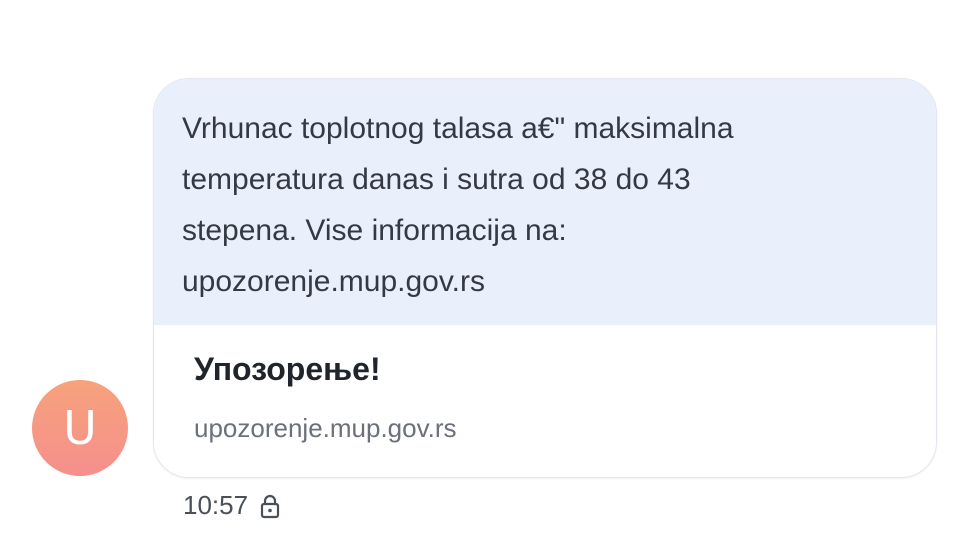 This screenshot has height=550, width=980. What do you see at coordinates (270, 506) in the screenshot?
I see `lock-icon` at bounding box center [270, 506].